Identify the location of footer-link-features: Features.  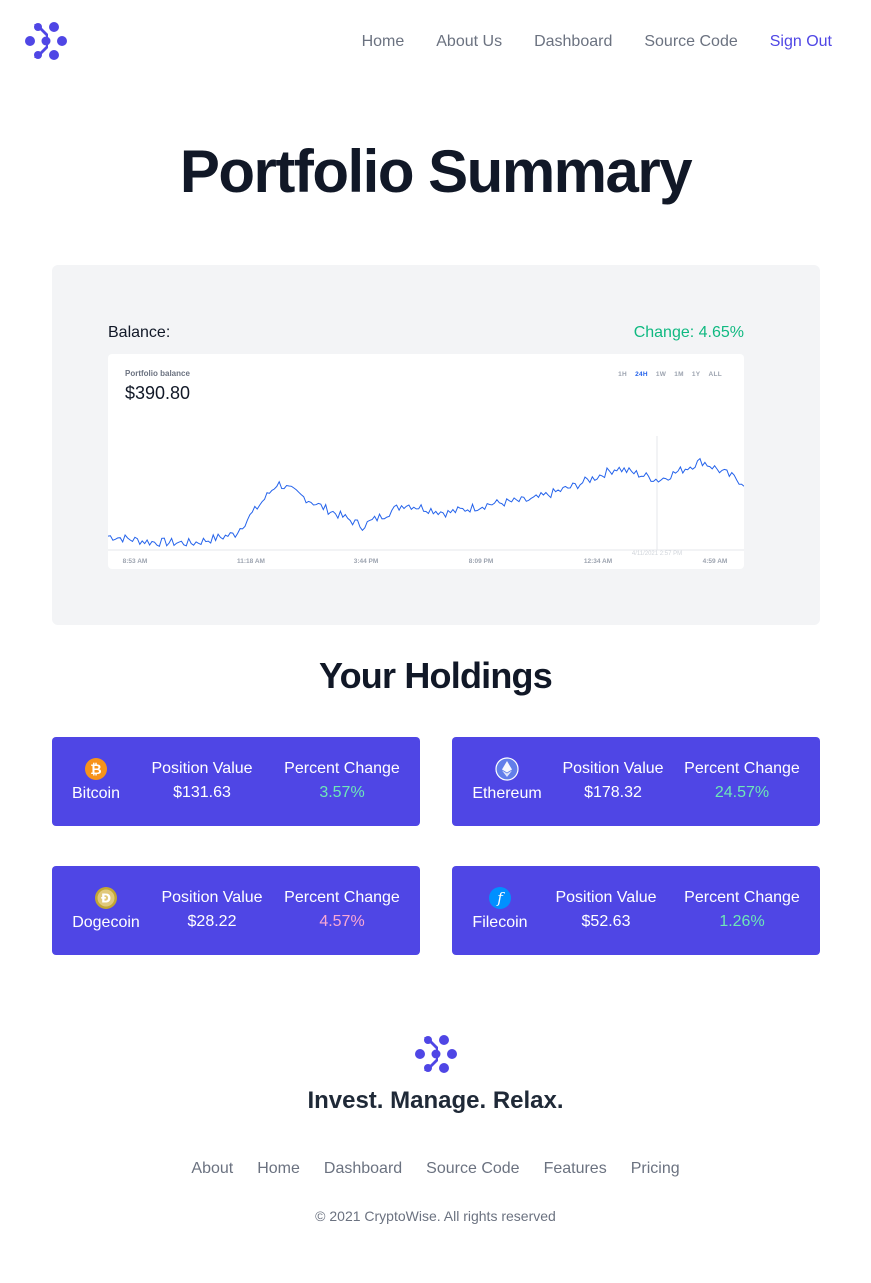
(575, 1169).